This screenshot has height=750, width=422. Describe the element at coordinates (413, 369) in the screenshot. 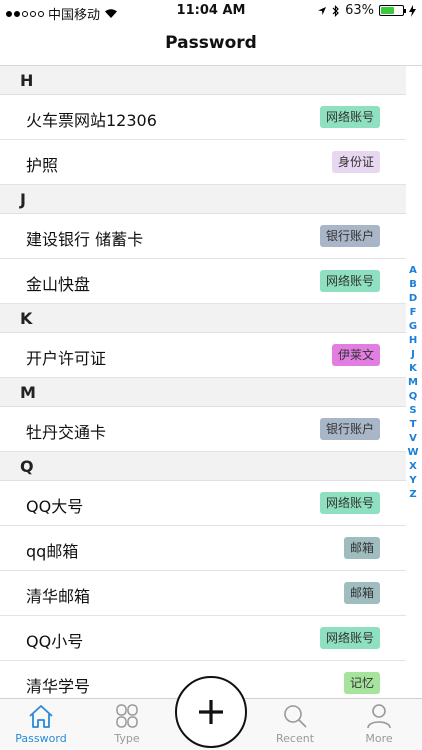

I see `index-letter-k: K` at that location.